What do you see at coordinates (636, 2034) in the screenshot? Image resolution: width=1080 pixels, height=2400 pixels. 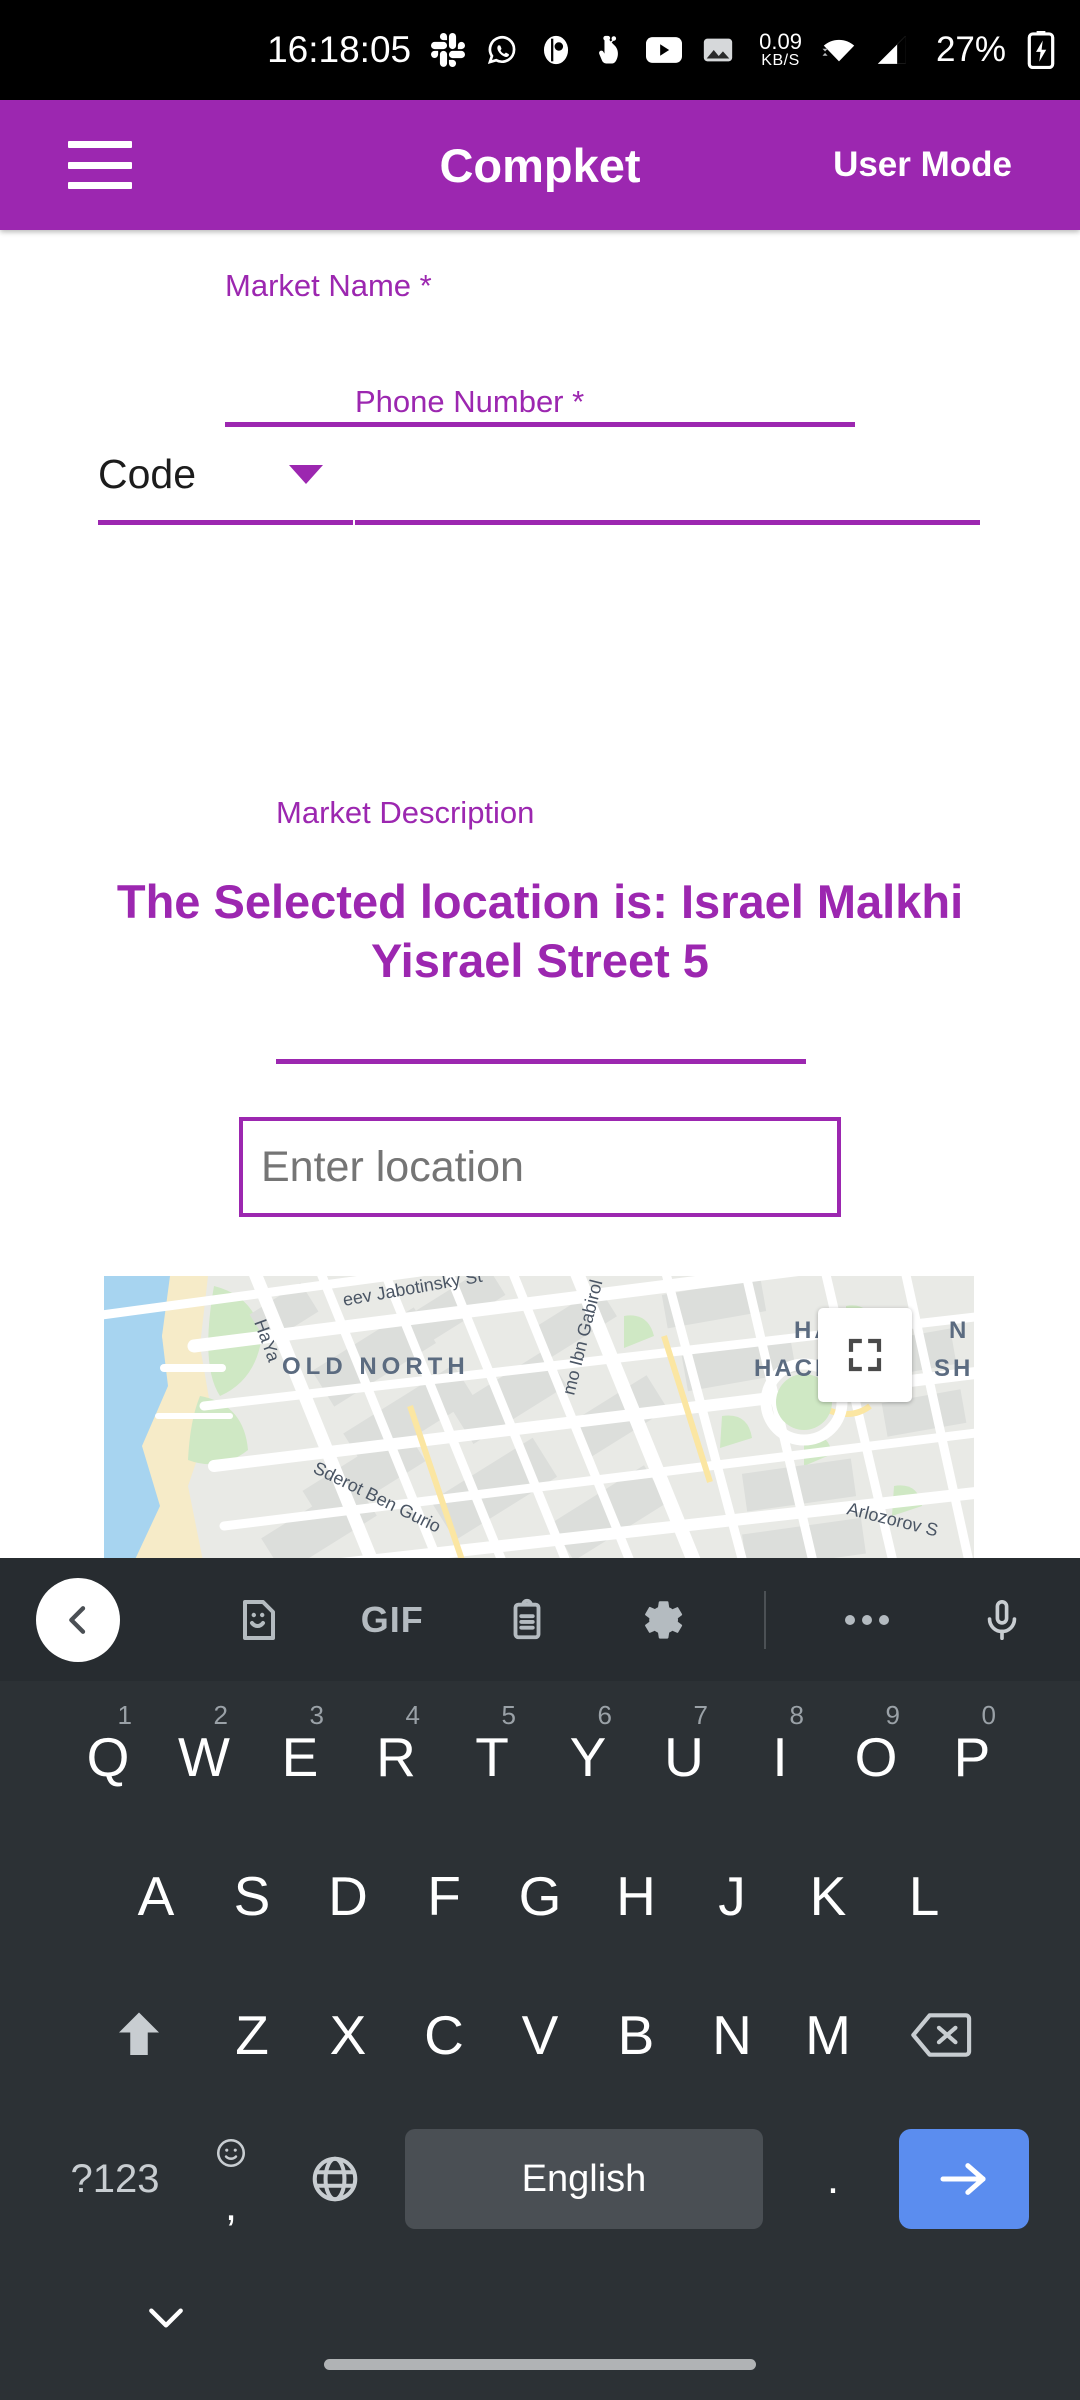 I see `key-b: B` at bounding box center [636, 2034].